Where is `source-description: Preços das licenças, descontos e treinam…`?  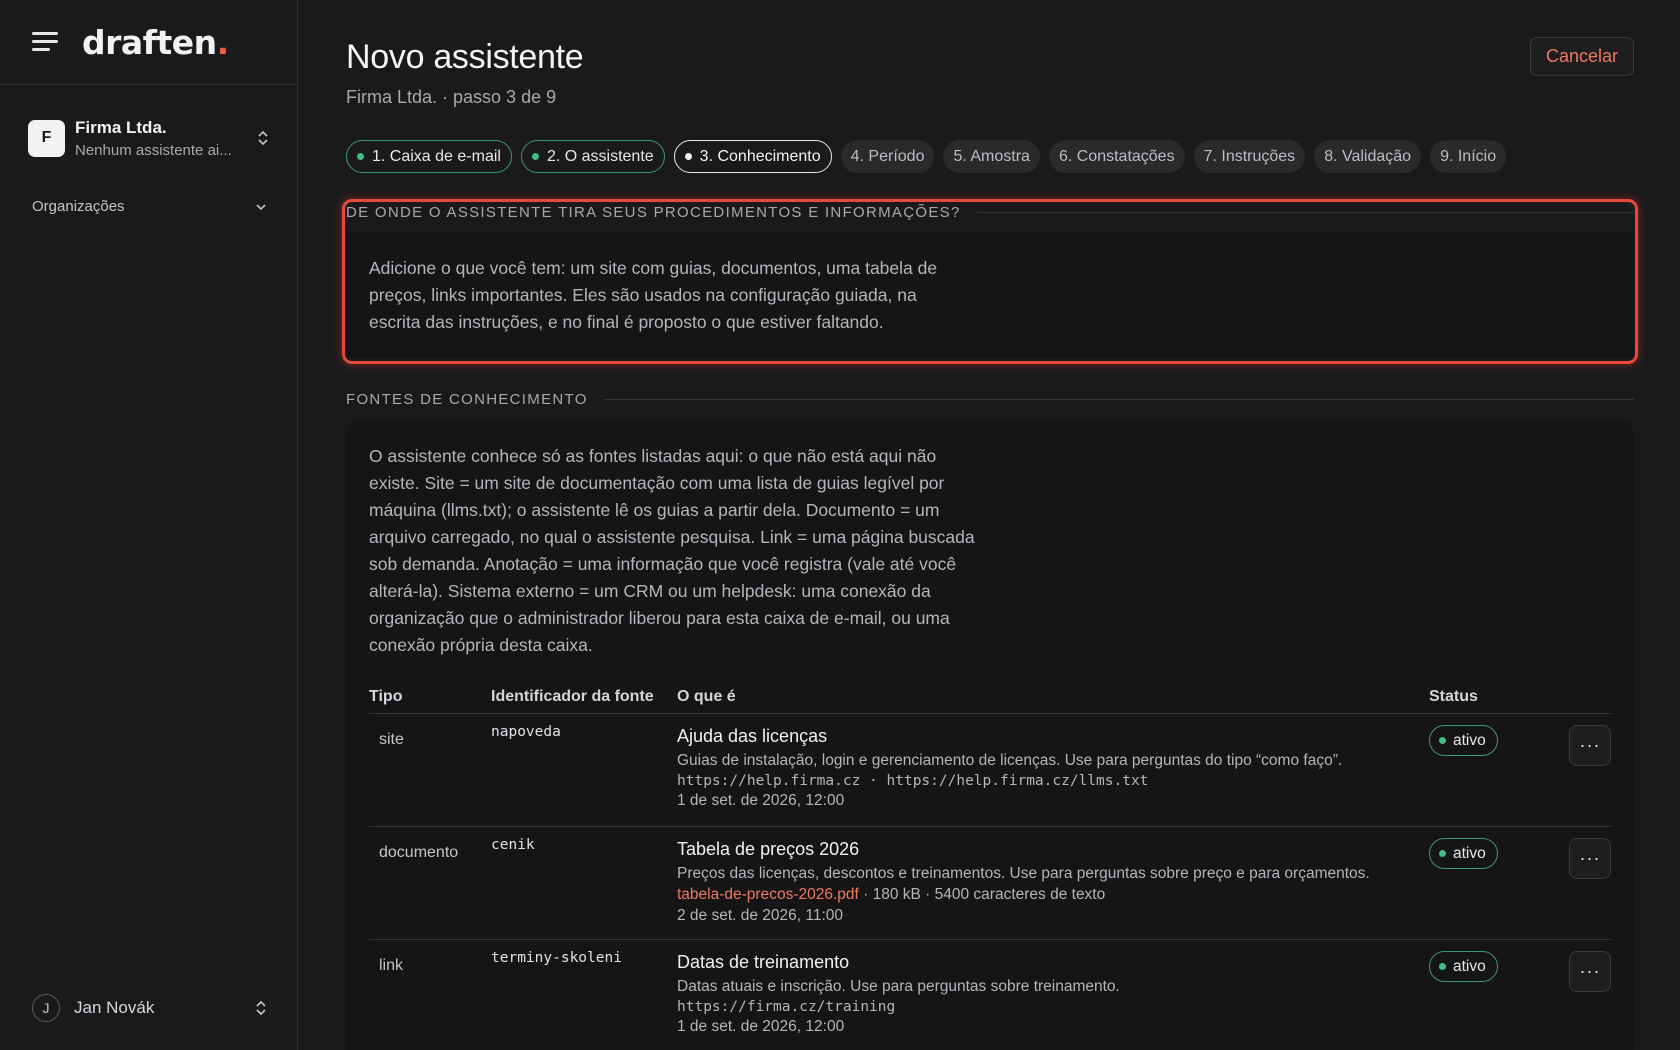 source-description: Preços das licenças, descontos e treinam… is located at coordinates (1023, 873).